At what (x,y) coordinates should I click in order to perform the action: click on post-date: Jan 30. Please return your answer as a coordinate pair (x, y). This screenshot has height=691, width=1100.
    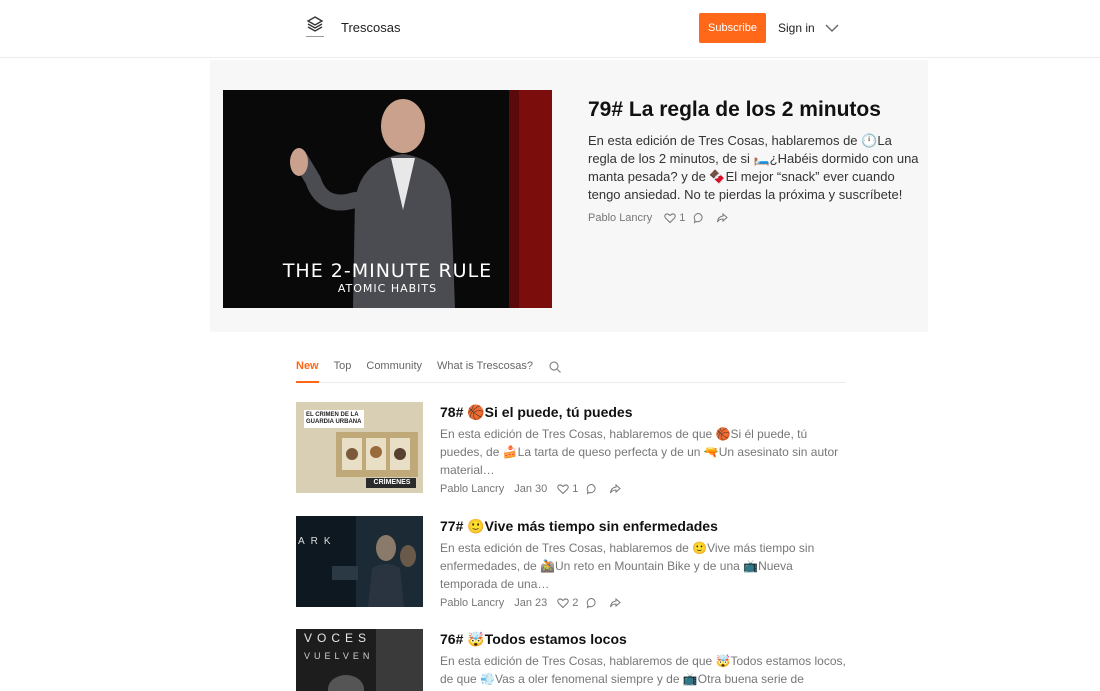
    Looking at the image, I should click on (531, 489).